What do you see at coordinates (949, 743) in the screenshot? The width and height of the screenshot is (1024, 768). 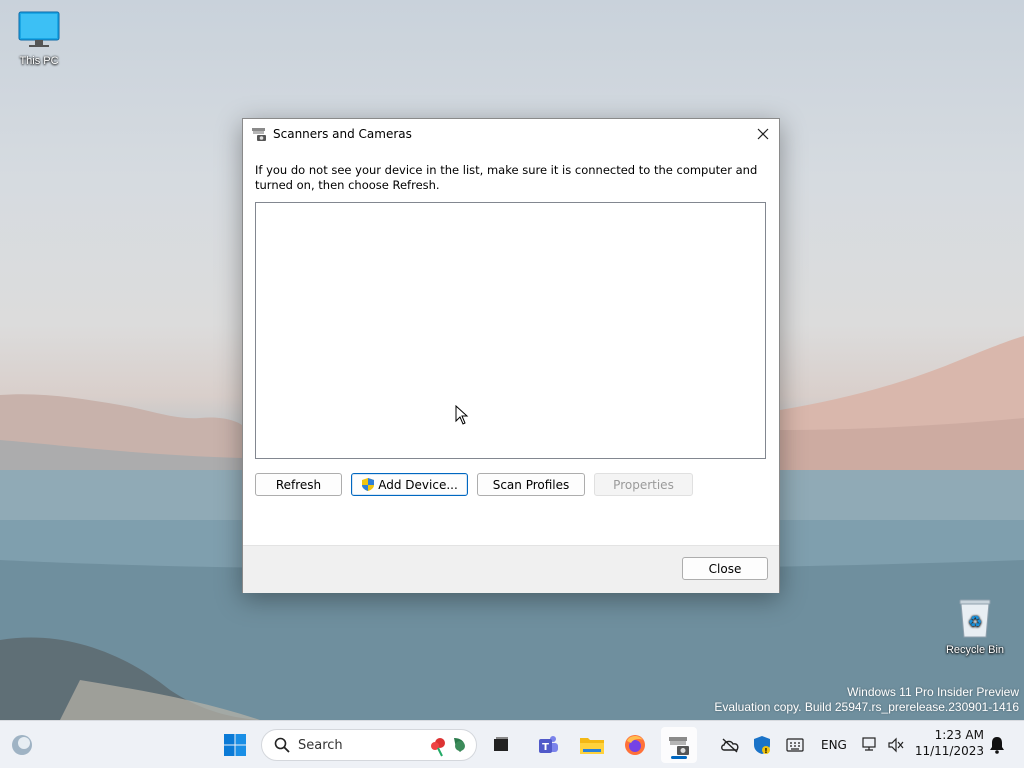 I see `clock: 1:23 AM 11/11/2023` at bounding box center [949, 743].